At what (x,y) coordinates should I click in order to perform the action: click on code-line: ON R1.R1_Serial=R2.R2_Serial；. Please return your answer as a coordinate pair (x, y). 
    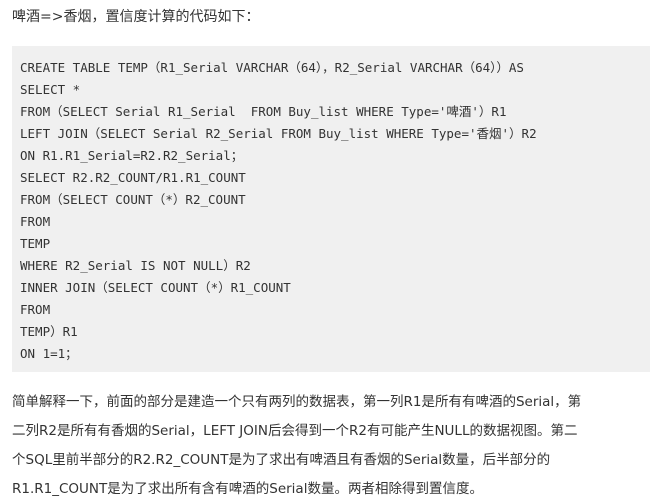
    Looking at the image, I should click on (132, 155).